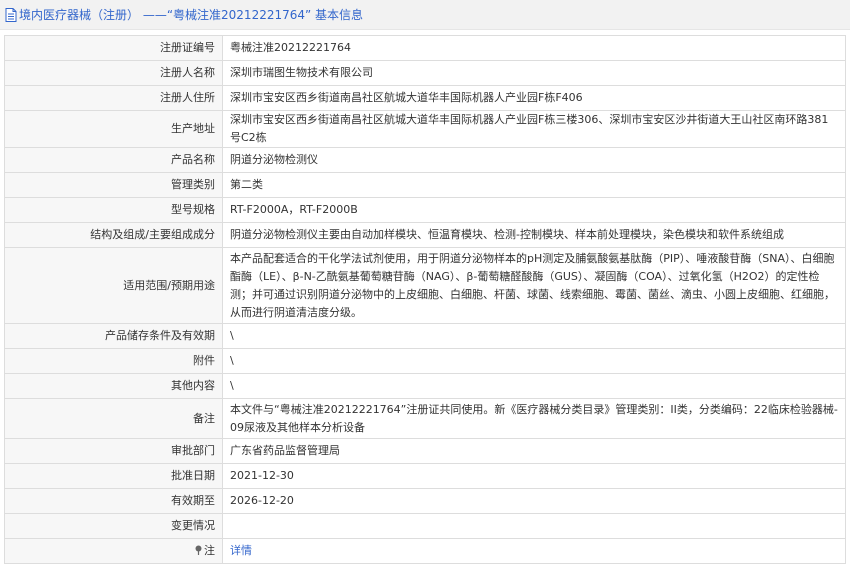  Describe the element at coordinates (113, 526) in the screenshot. I see `row-label: 变更情况` at that location.